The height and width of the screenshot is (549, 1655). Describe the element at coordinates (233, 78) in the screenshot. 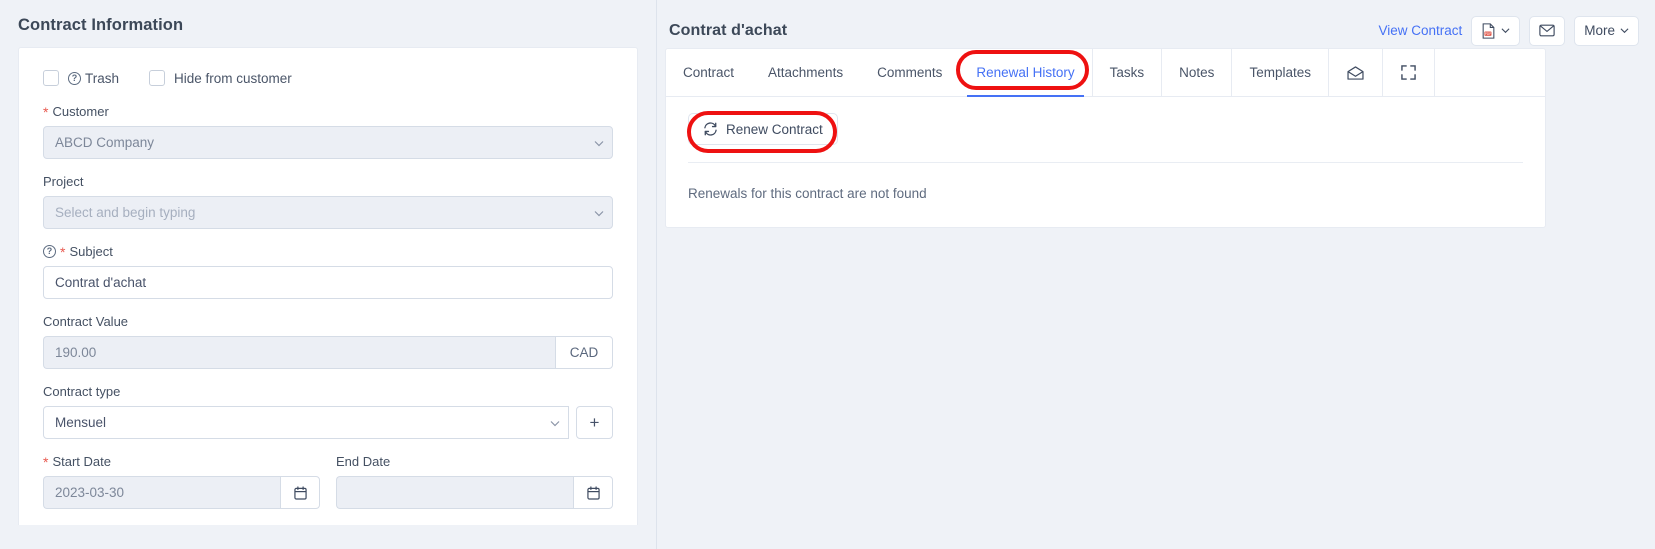

I see `hide-from-customer-label: Hide from customer` at that location.